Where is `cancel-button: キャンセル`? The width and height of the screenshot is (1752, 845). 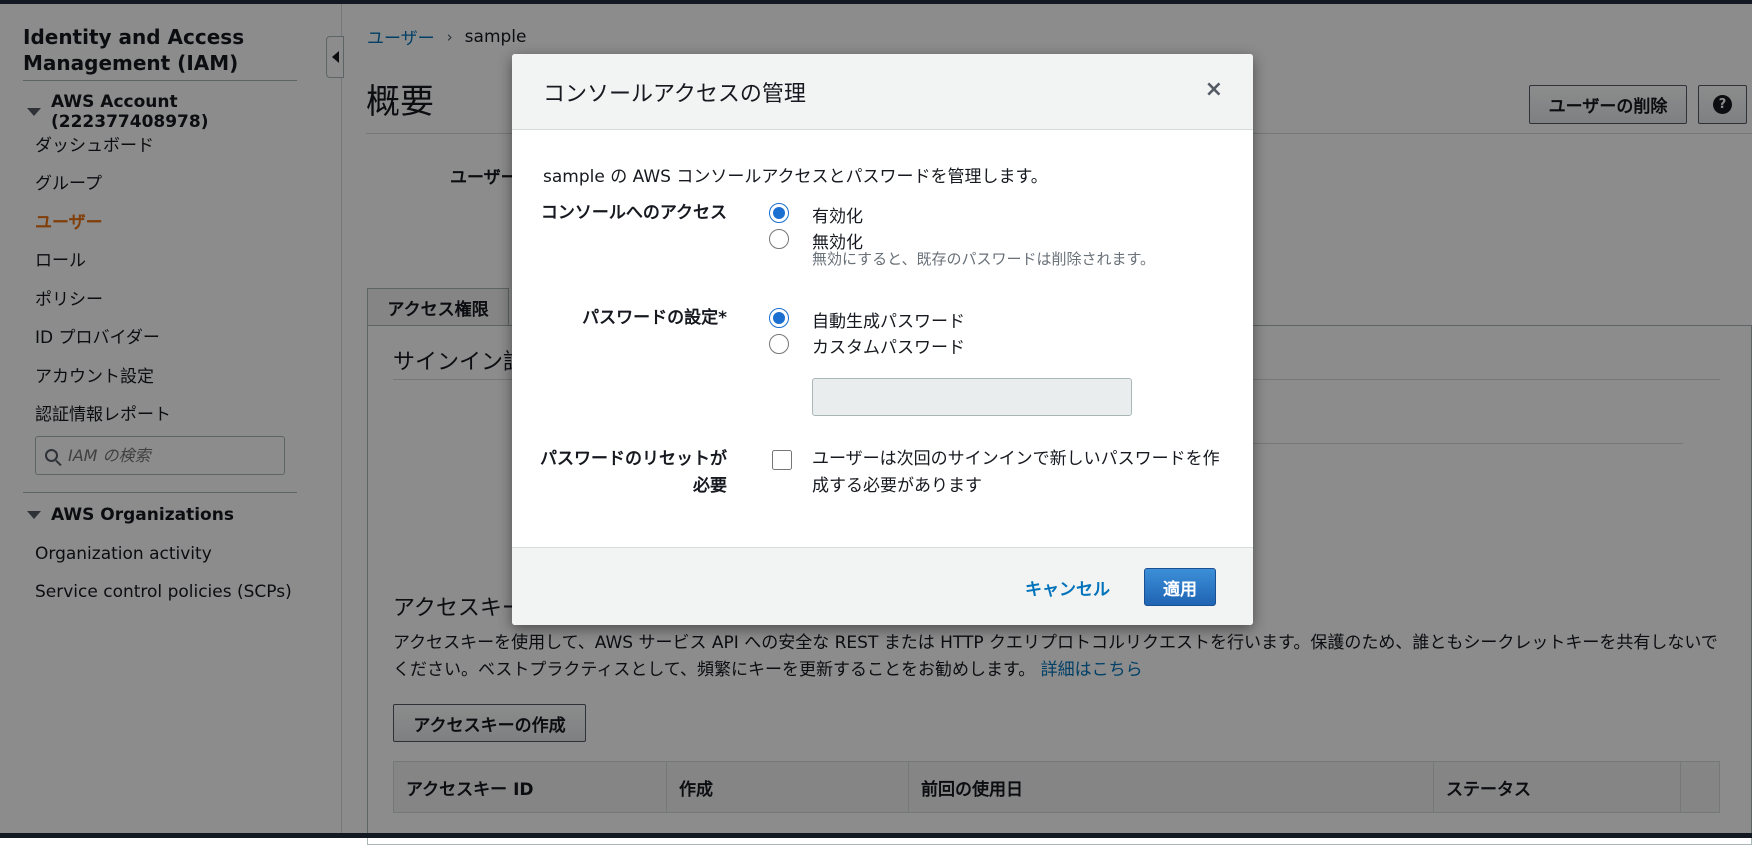 cancel-button: キャンセル is located at coordinates (1067, 587).